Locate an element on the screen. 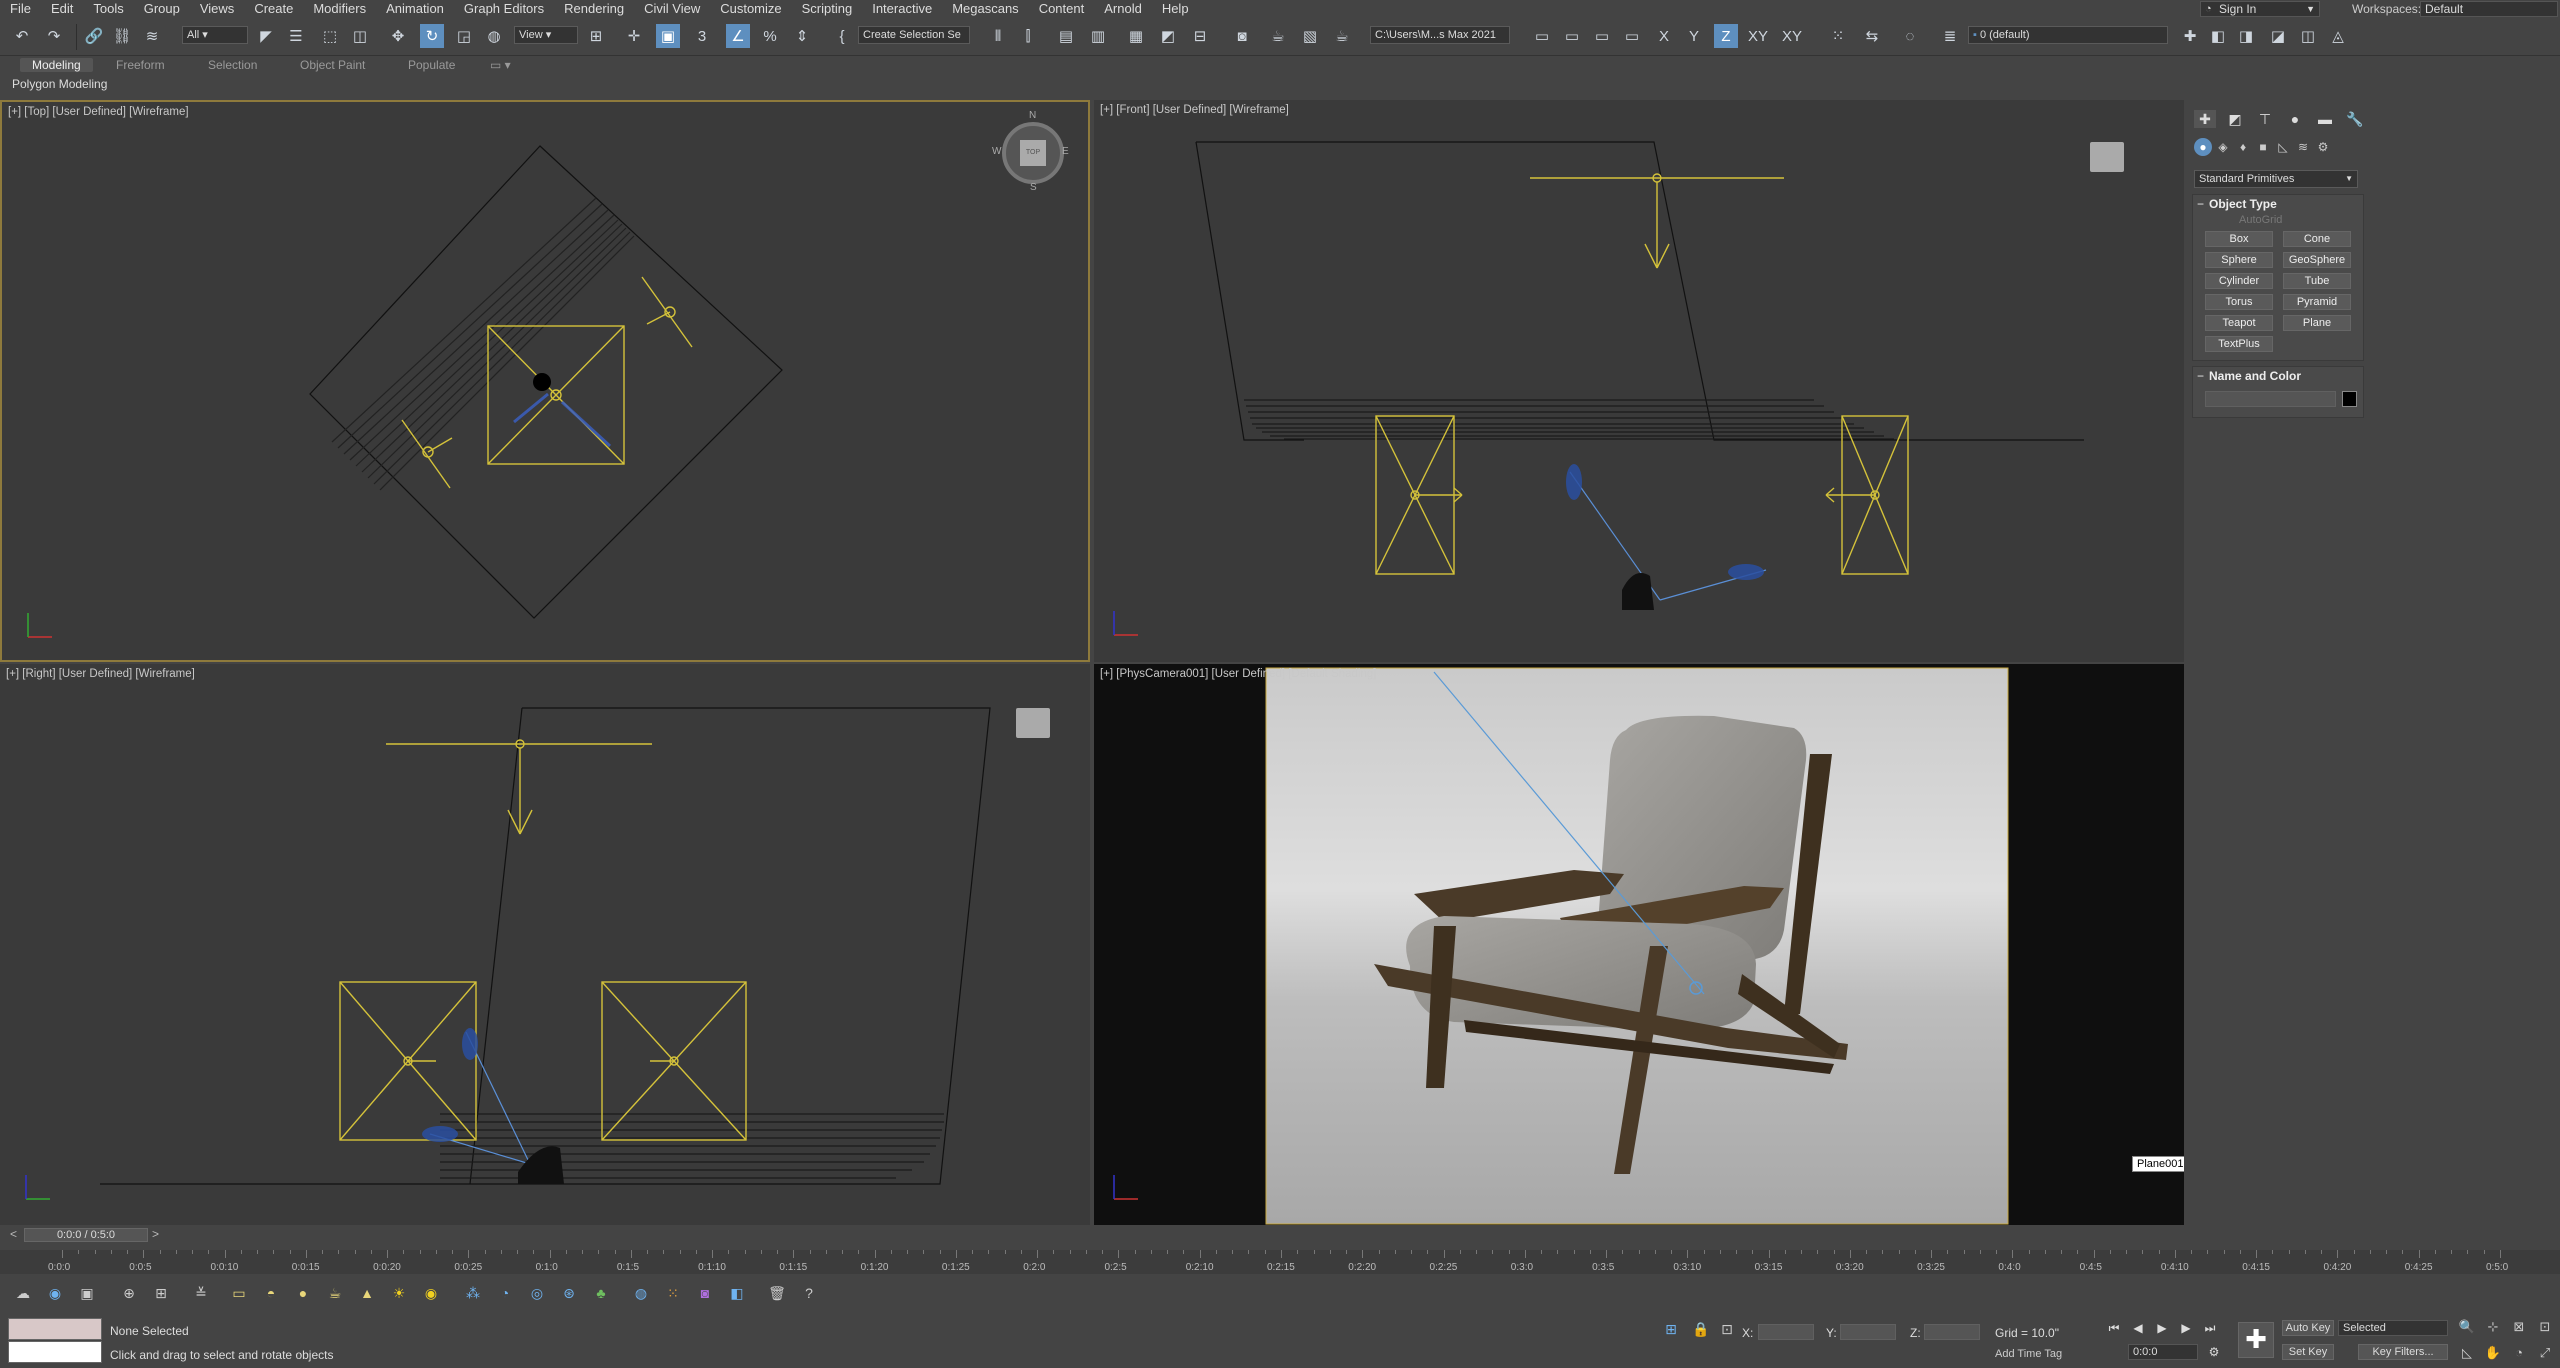 This screenshot has height=1368, width=2560. selection-lock-icon: ◉ is located at coordinates (55, 1293).